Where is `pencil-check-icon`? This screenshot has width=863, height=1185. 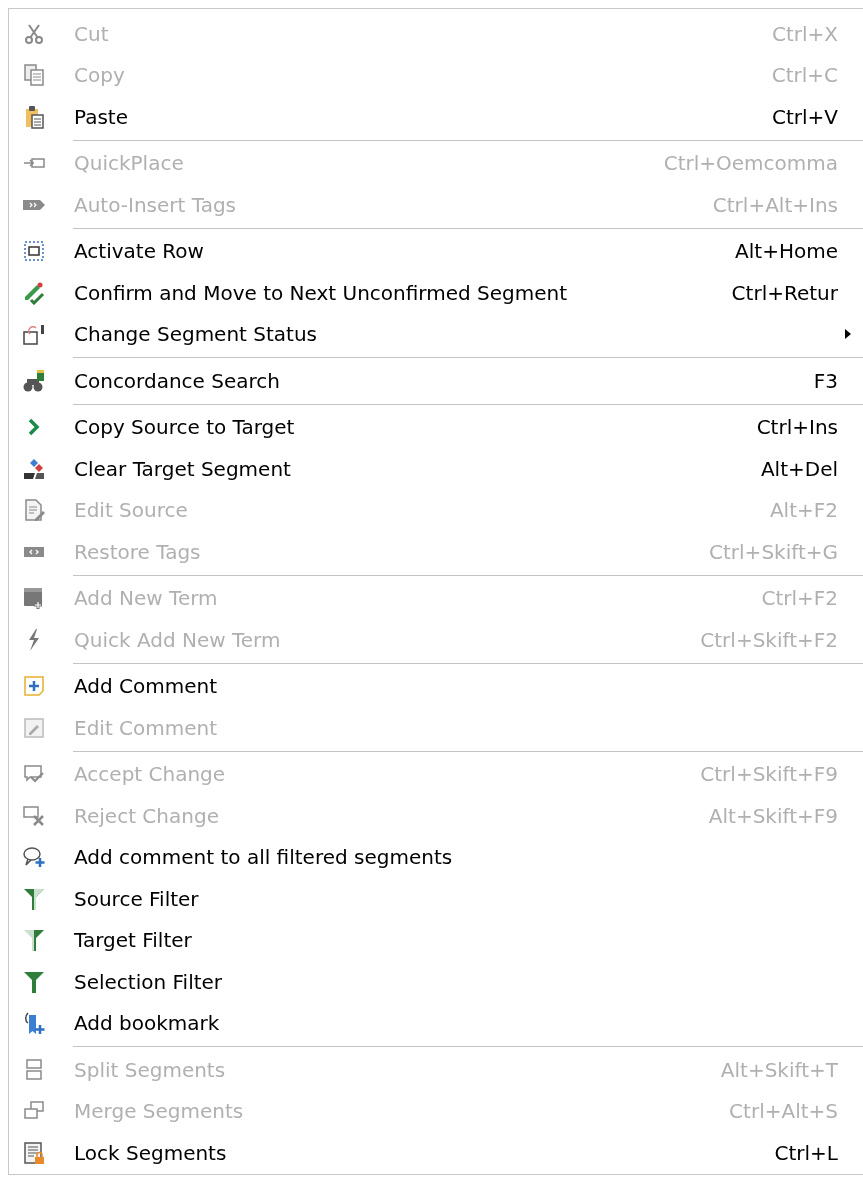
pencil-check-icon is located at coordinates (34, 292).